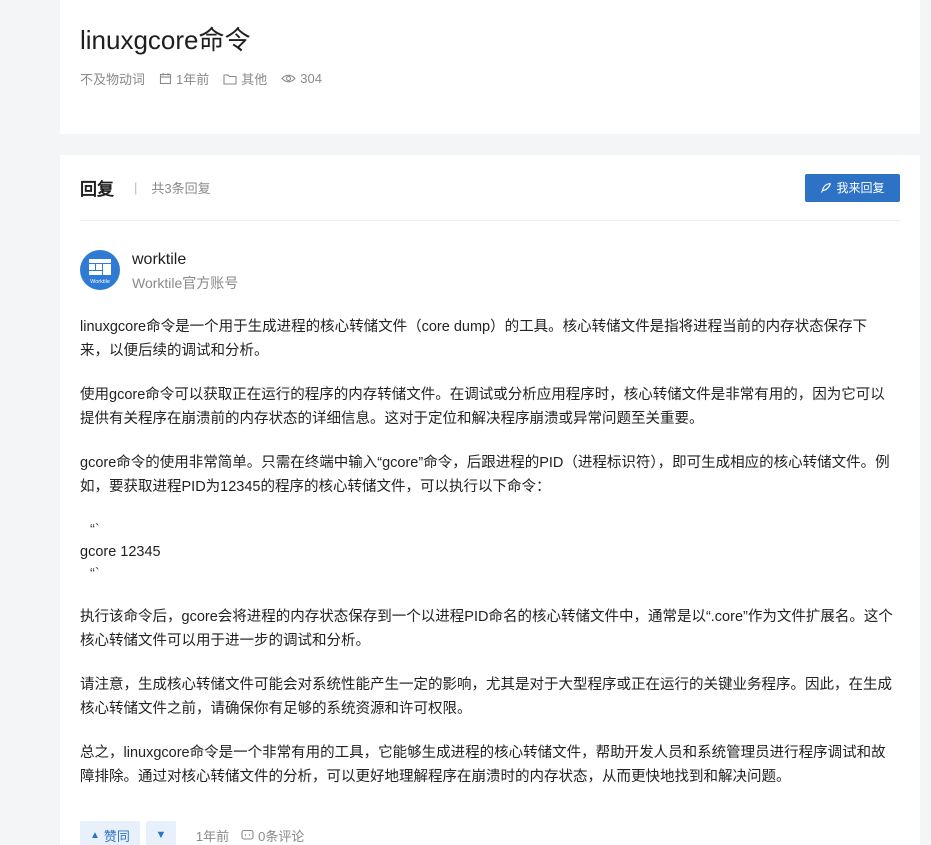  I want to click on category-tag: 不及物动词, so click(112, 78).